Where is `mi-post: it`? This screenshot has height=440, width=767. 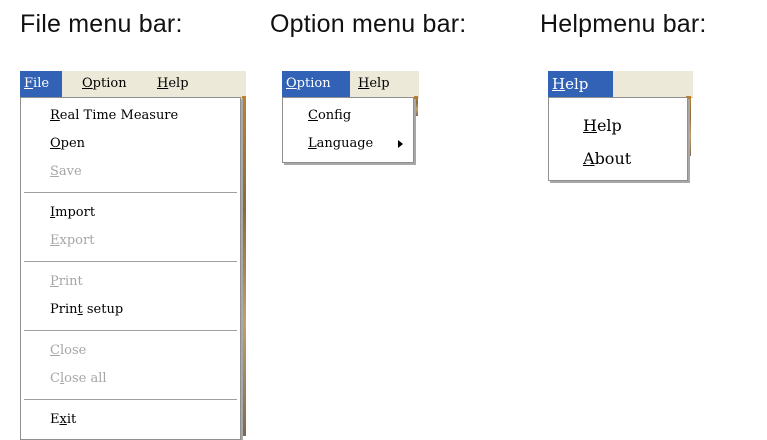 mi-post: it is located at coordinates (71, 419).